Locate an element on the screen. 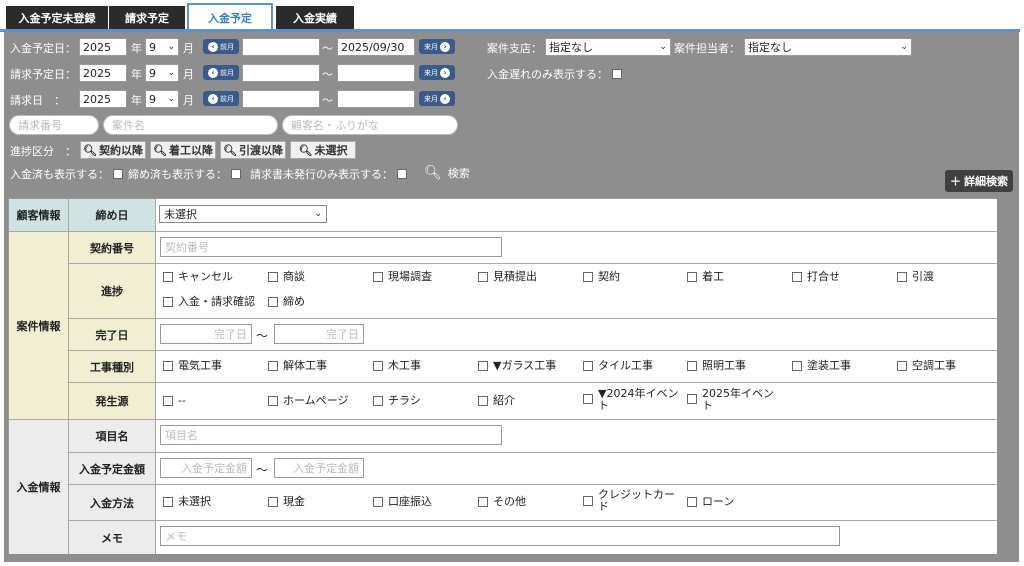 The width and height of the screenshot is (1024, 566). progress-option: 入金・請求確認 is located at coordinates (209, 302).